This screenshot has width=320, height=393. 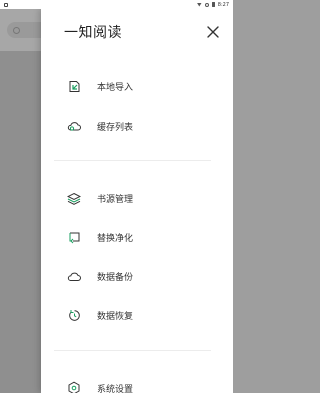 I want to click on cloud-backup-icon, so click(x=74, y=276).